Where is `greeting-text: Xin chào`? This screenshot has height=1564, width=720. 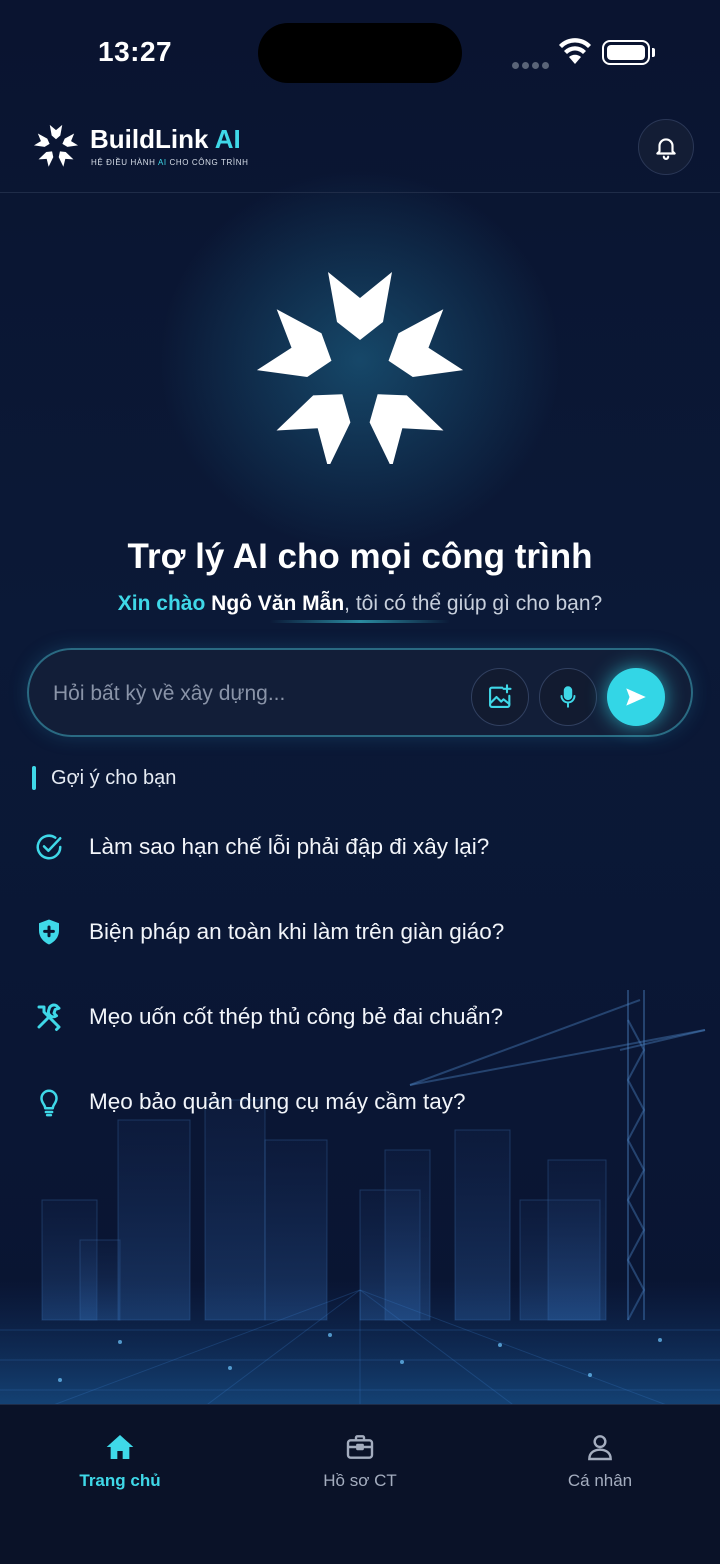 greeting-text: Xin chào is located at coordinates (161, 603).